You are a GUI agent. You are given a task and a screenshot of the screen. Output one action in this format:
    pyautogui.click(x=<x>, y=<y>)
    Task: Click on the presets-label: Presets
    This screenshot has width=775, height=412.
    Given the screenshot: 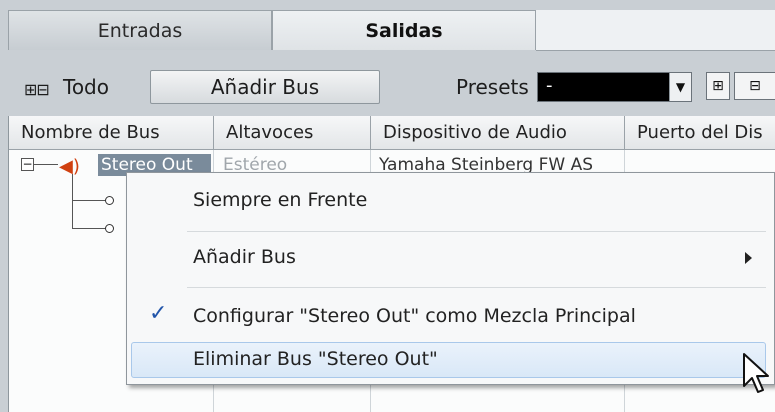 What is the action you would take?
    pyautogui.click(x=492, y=87)
    